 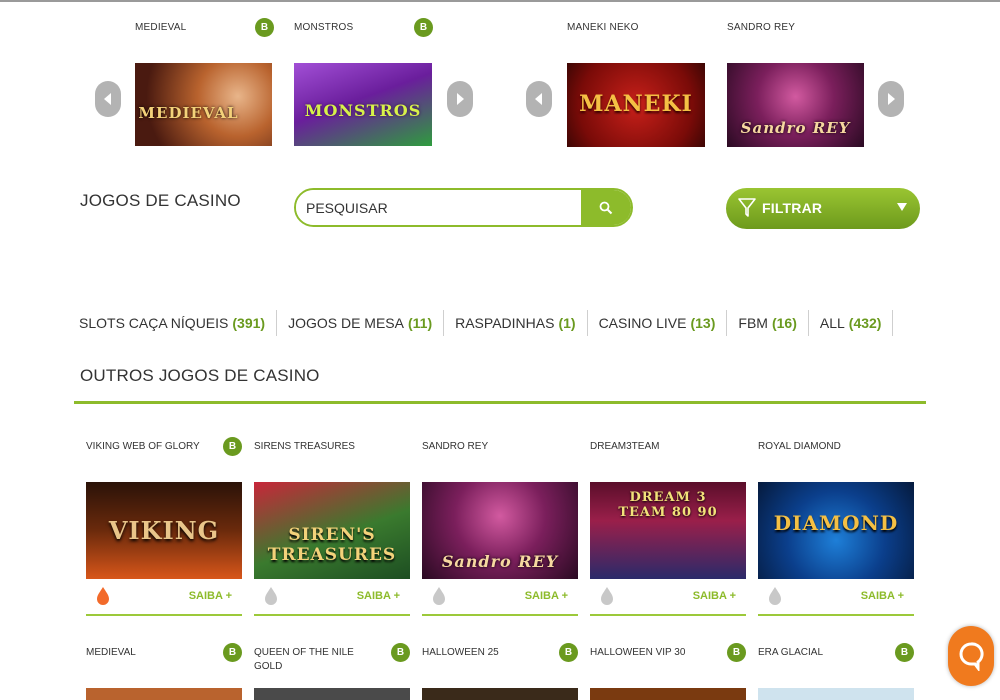 I want to click on tab-label: ALL, so click(x=832, y=323).